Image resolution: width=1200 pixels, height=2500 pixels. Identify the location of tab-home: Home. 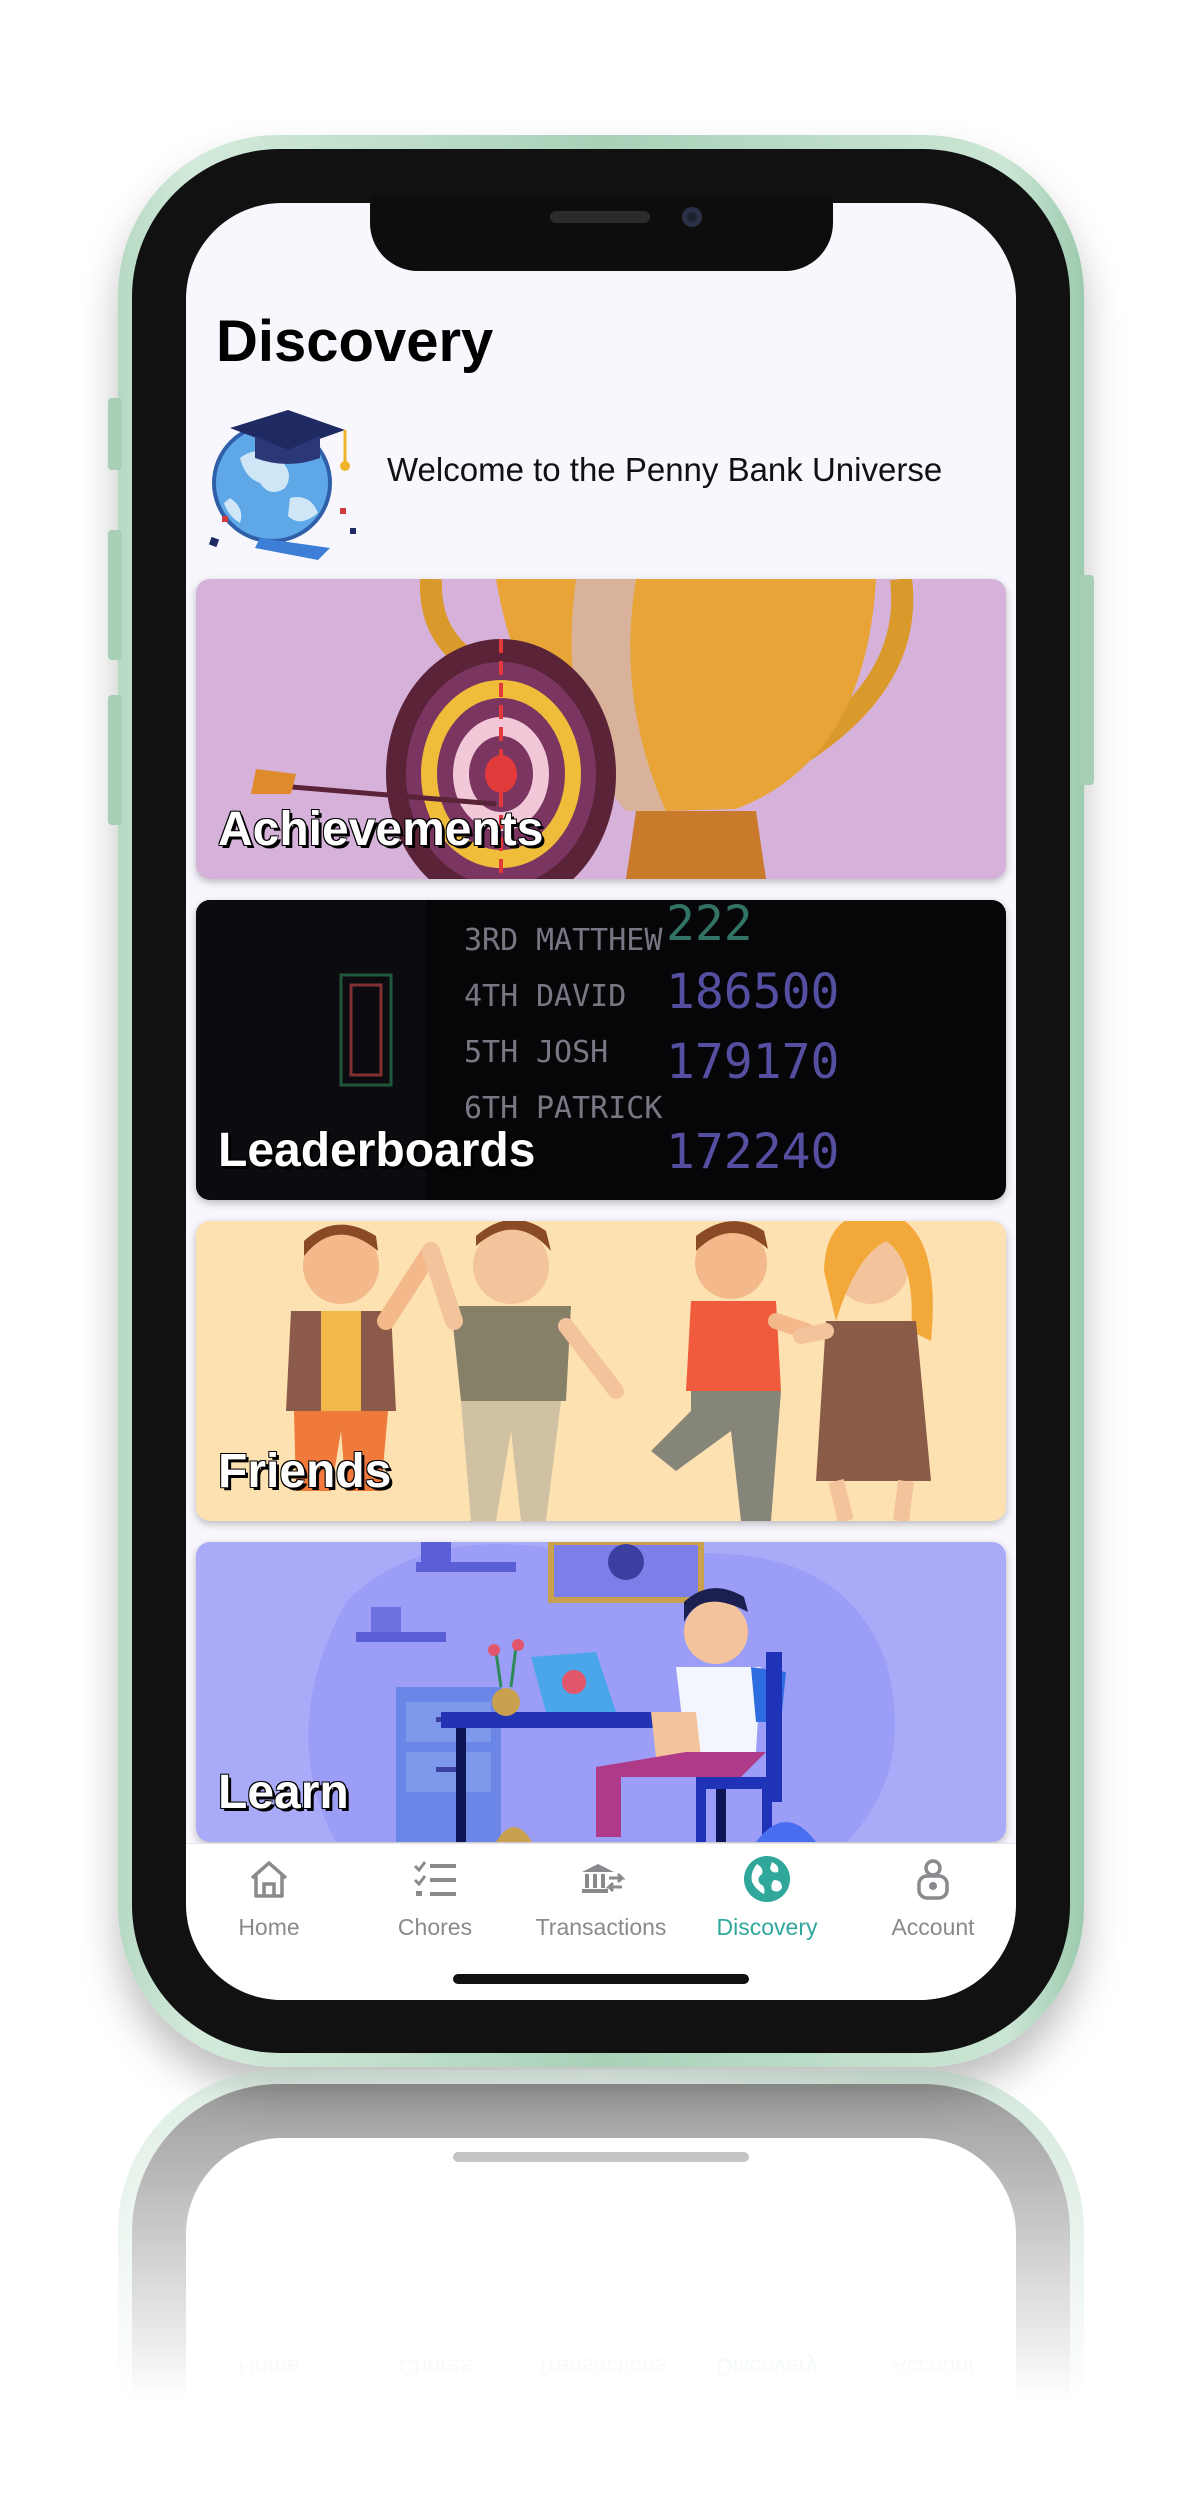
(269, 1899).